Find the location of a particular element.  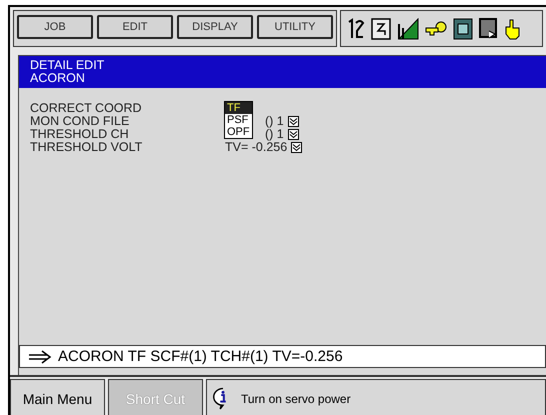

status-message: Turn on servo power is located at coordinates (296, 399).